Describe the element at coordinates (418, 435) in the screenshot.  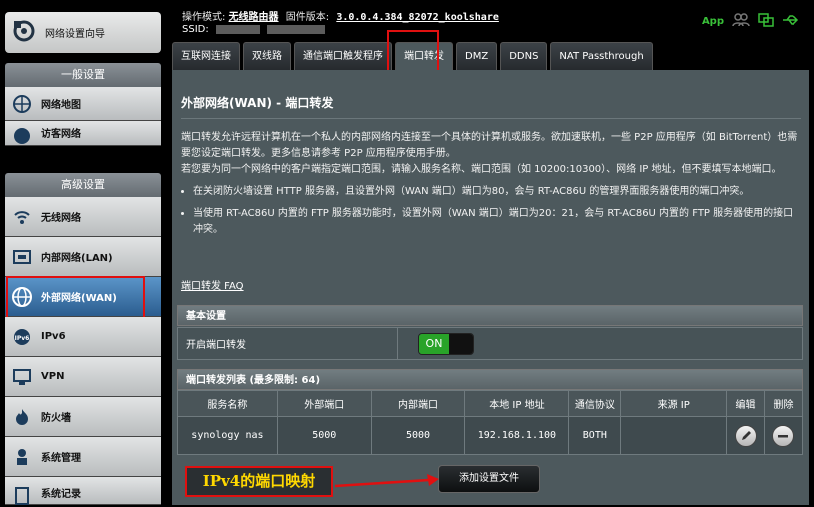
I see `internal-port-cell: 5000` at that location.